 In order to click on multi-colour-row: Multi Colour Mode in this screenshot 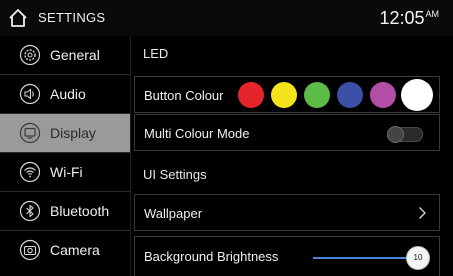, I will do `click(287, 132)`.